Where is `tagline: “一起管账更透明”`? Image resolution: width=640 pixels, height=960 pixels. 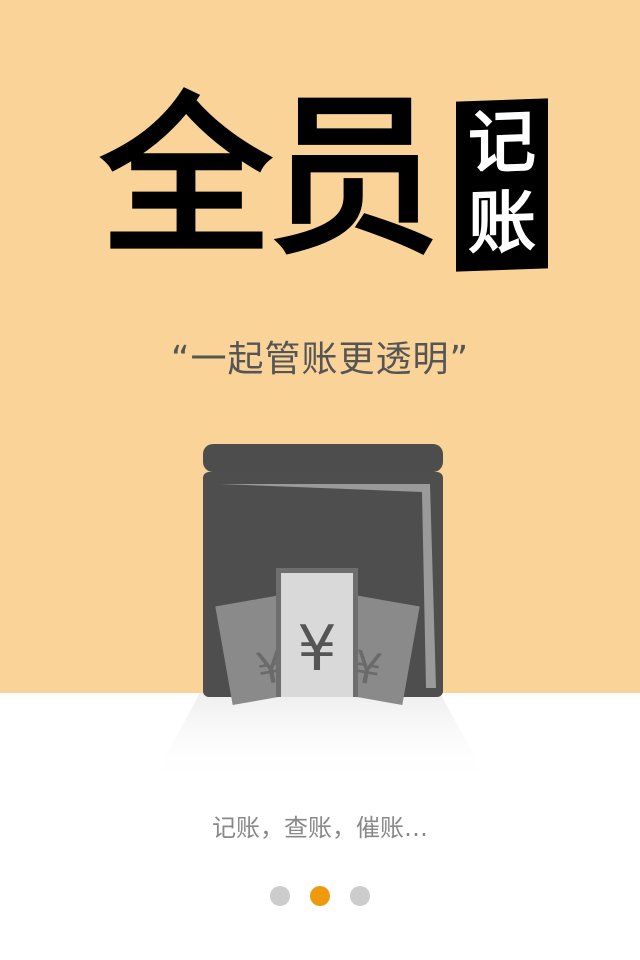 tagline: “一起管账更透明” is located at coordinates (320, 359).